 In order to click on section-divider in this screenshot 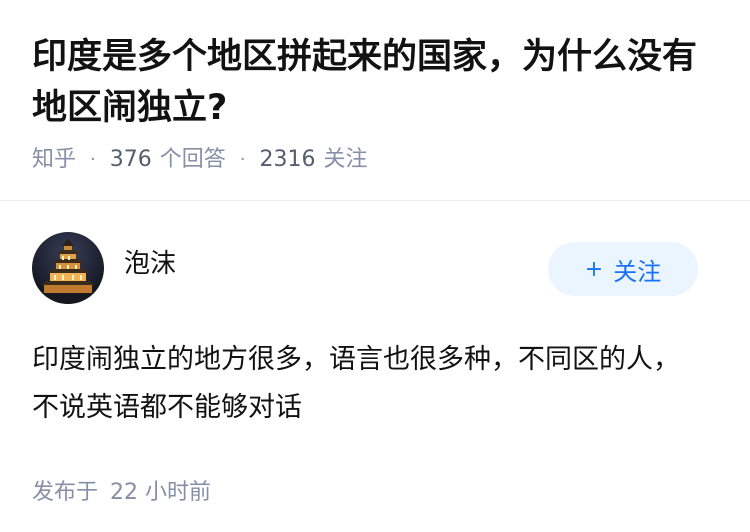, I will do `click(375, 200)`.